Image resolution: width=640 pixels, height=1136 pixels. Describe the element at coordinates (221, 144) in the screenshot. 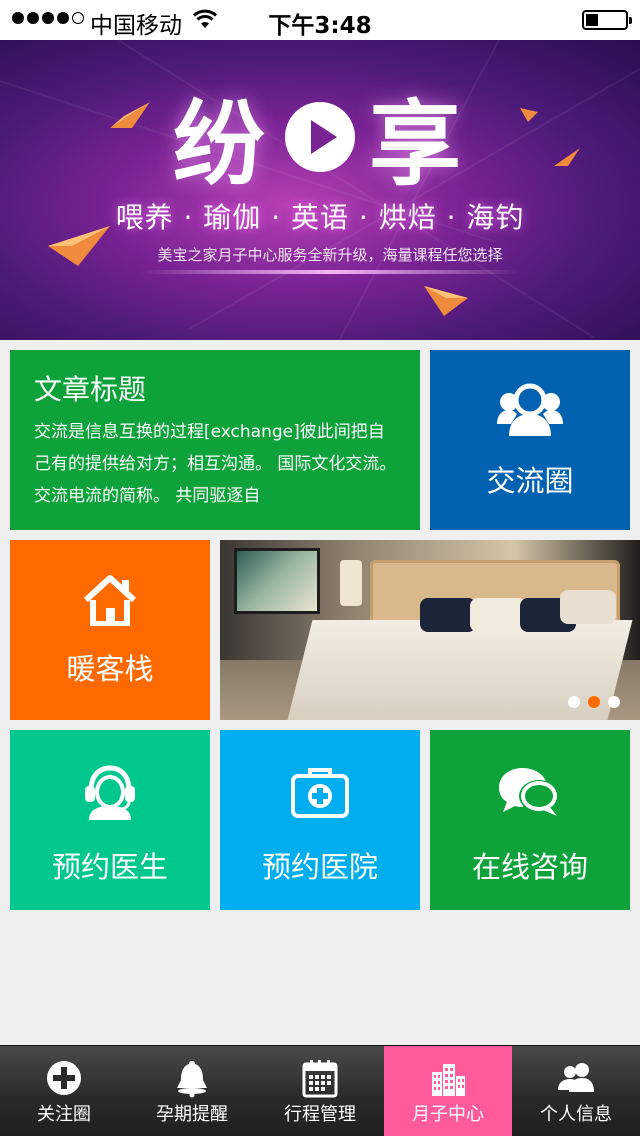

I see `logo-char-left: 纷` at that location.